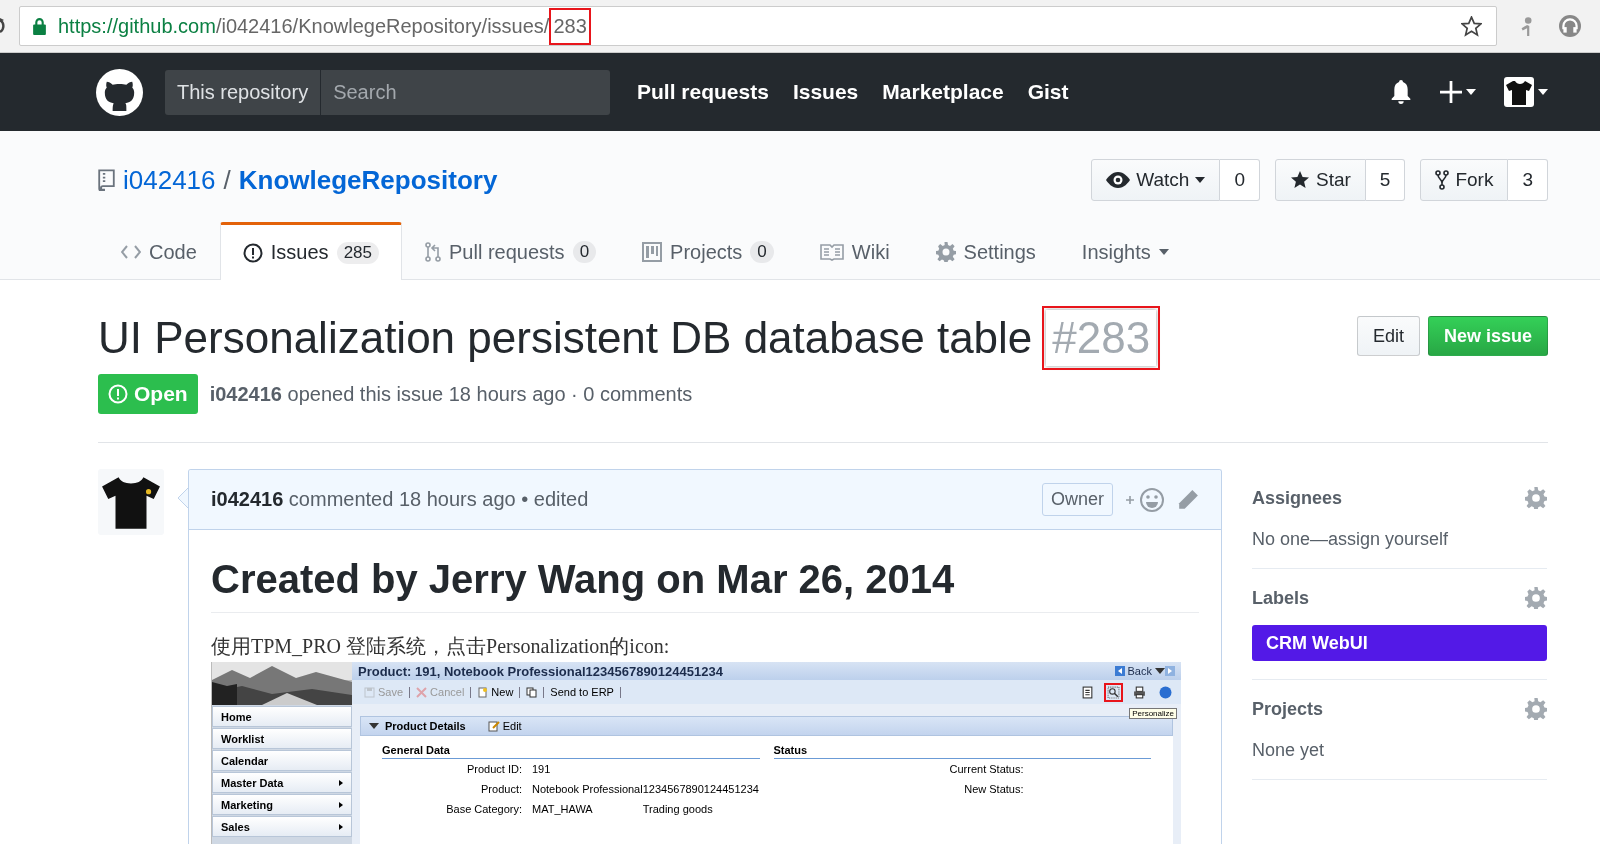  I want to click on comment-heading: Created by Jerry Wang on Mar 26, 2014, so click(705, 583).